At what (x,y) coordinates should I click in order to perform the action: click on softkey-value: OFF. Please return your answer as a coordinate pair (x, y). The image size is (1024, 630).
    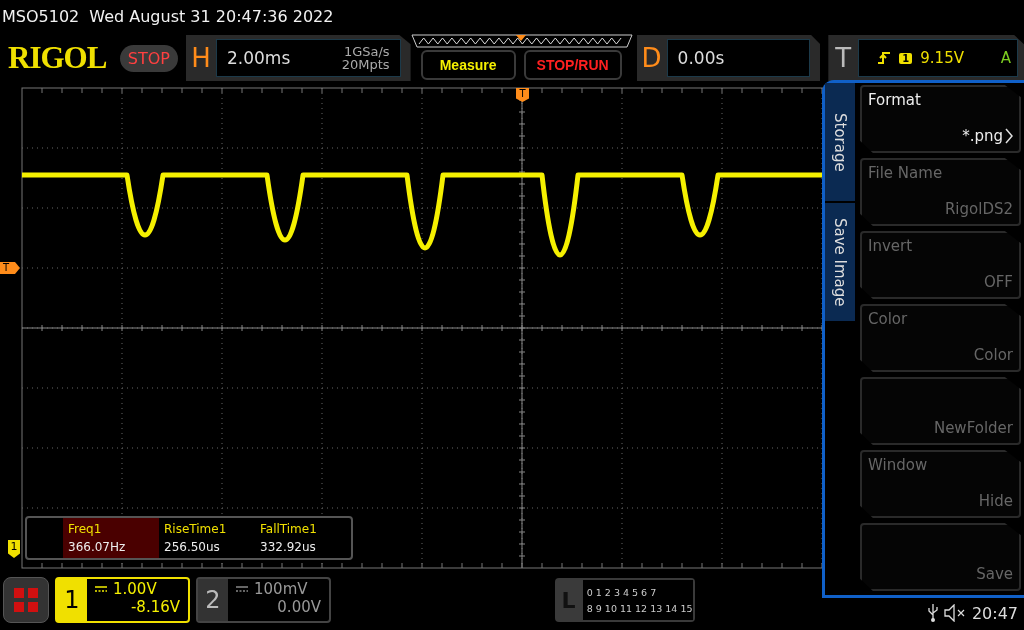
    Looking at the image, I should click on (998, 282).